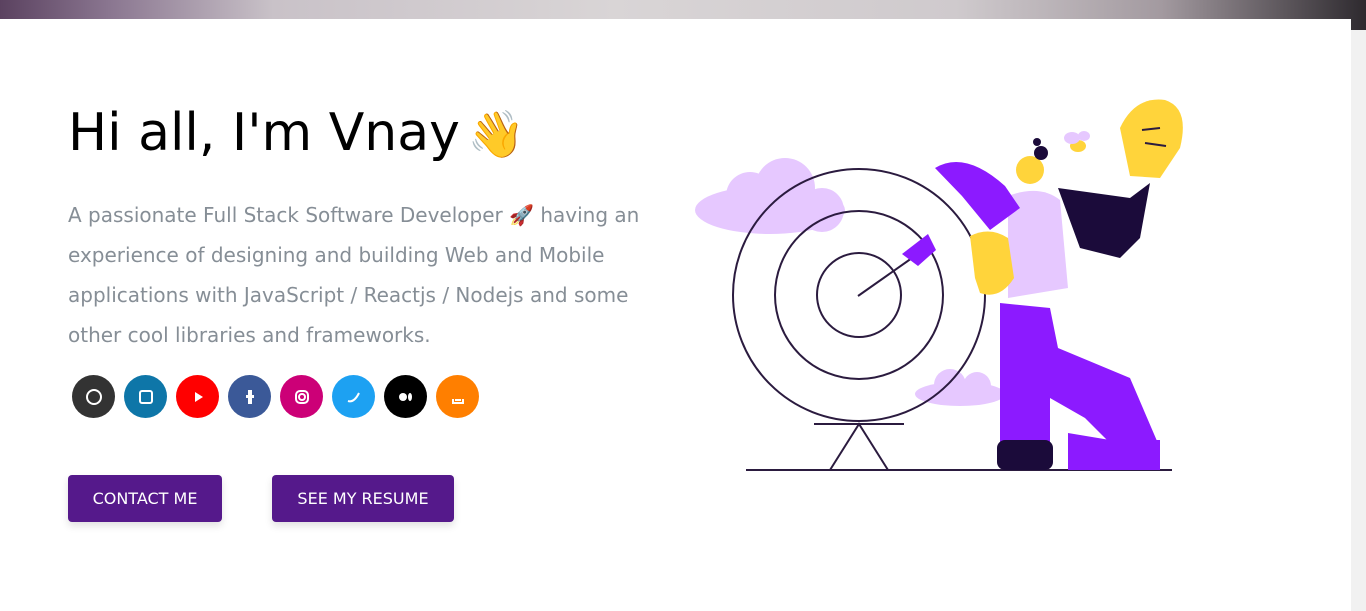 Image resolution: width=1366 pixels, height=611 pixels. What do you see at coordinates (264, 133) in the screenshot?
I see `greeting-text: Hi all, I'm Vnay` at bounding box center [264, 133].